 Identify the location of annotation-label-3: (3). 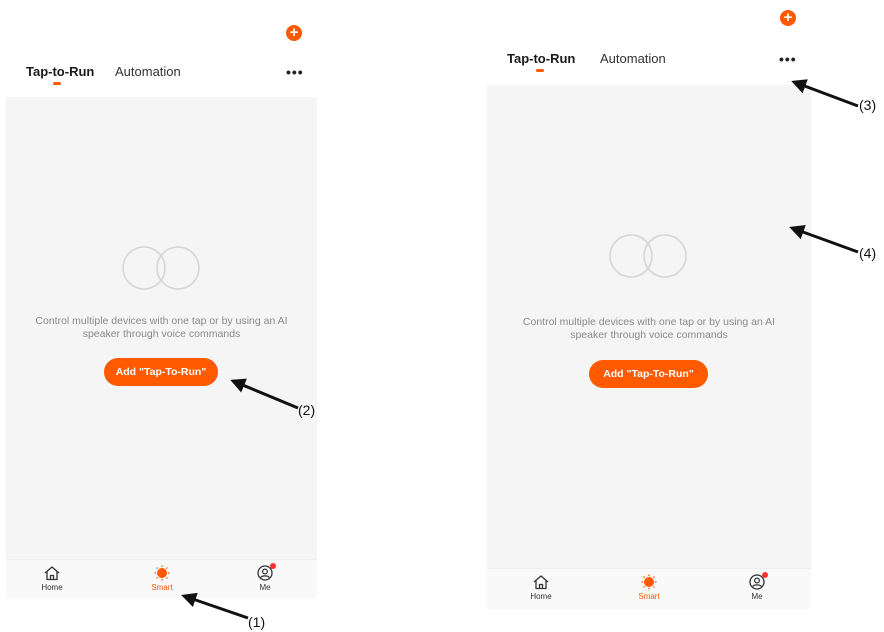
(868, 105).